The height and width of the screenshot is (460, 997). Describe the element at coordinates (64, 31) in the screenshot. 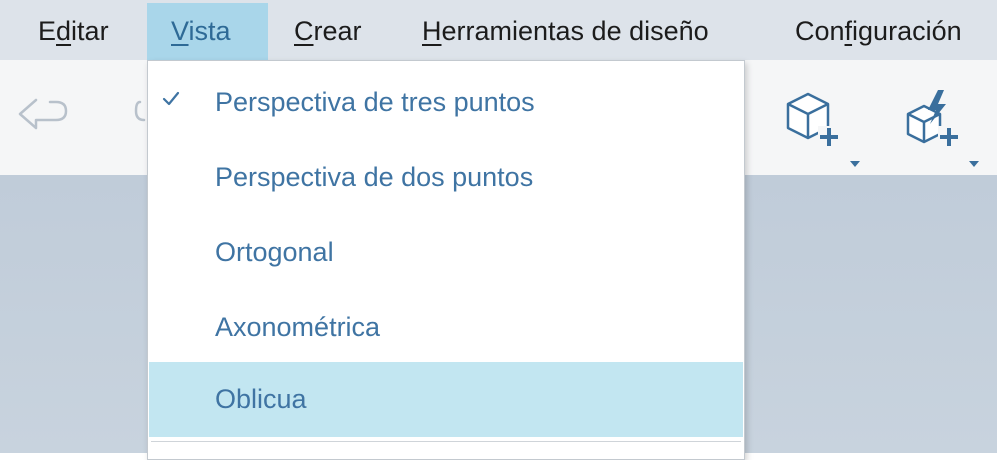

I see `menu-editar-mnemonic: d` at that location.